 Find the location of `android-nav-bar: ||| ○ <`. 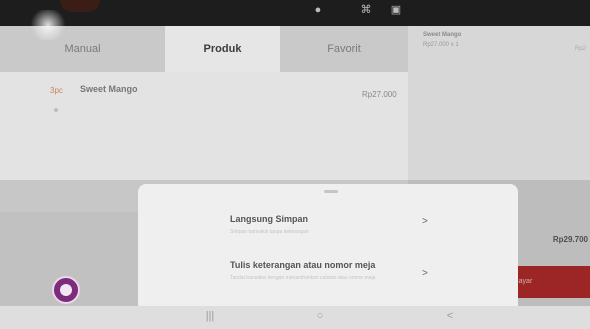

android-nav-bar: ||| ○ < is located at coordinates (295, 317).